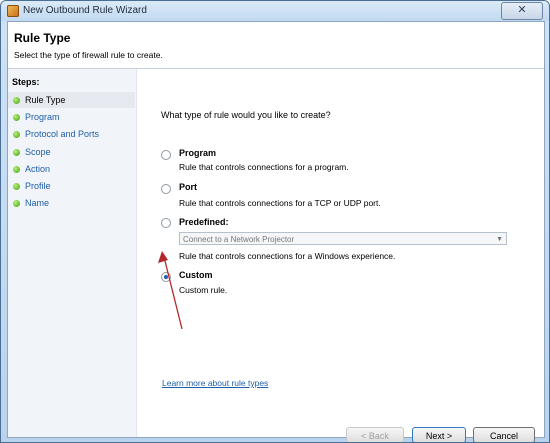 The image size is (550, 443). What do you see at coordinates (343, 238) in the screenshot?
I see `predefined-select: Connect to a Network Projector ▼` at bounding box center [343, 238].